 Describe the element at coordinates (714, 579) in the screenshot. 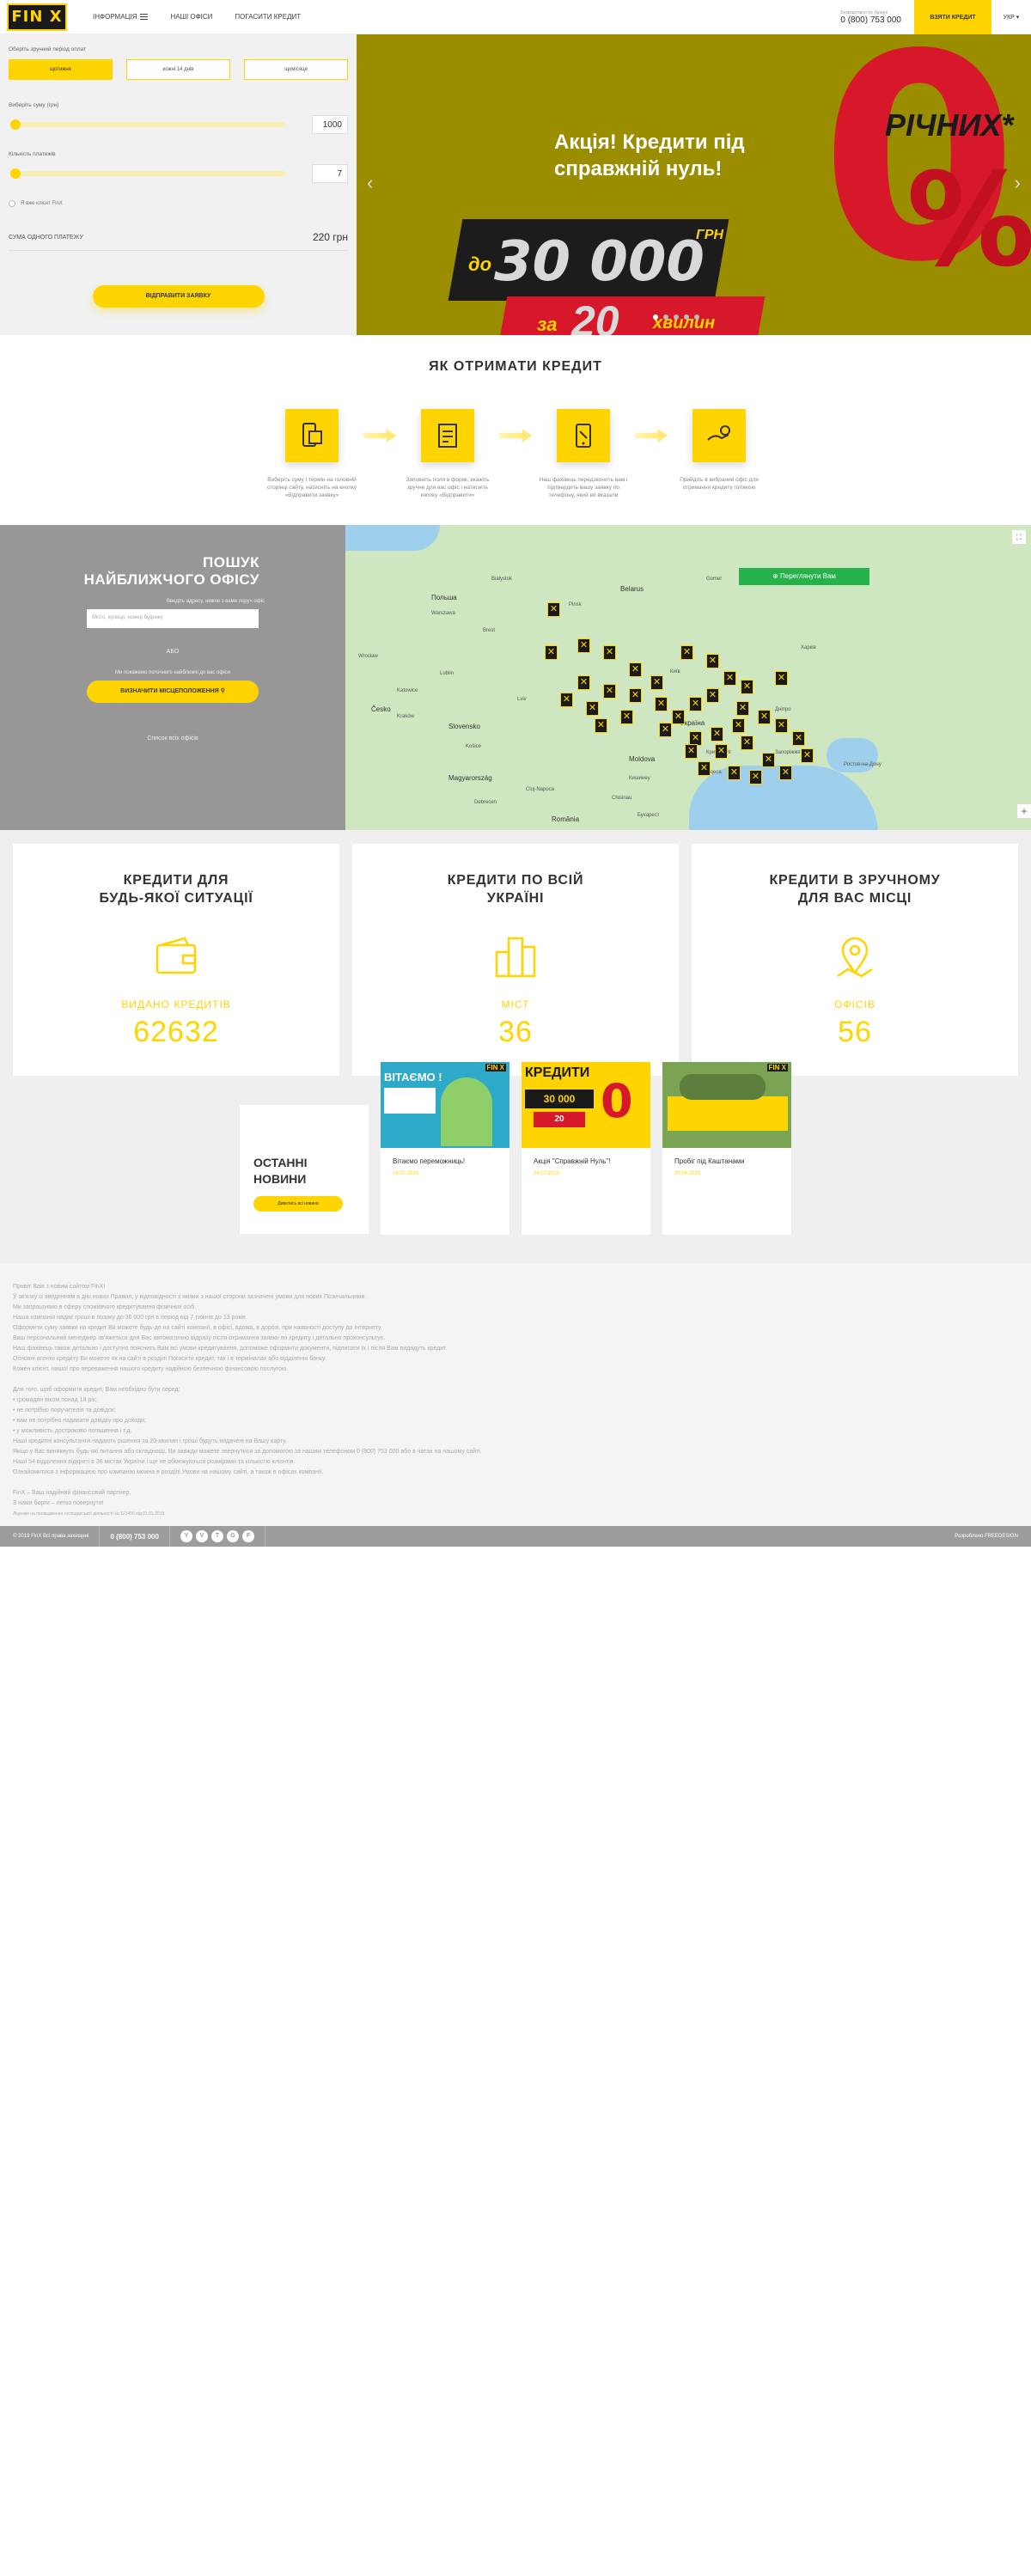

I see `map-city-label: Gomel` at that location.